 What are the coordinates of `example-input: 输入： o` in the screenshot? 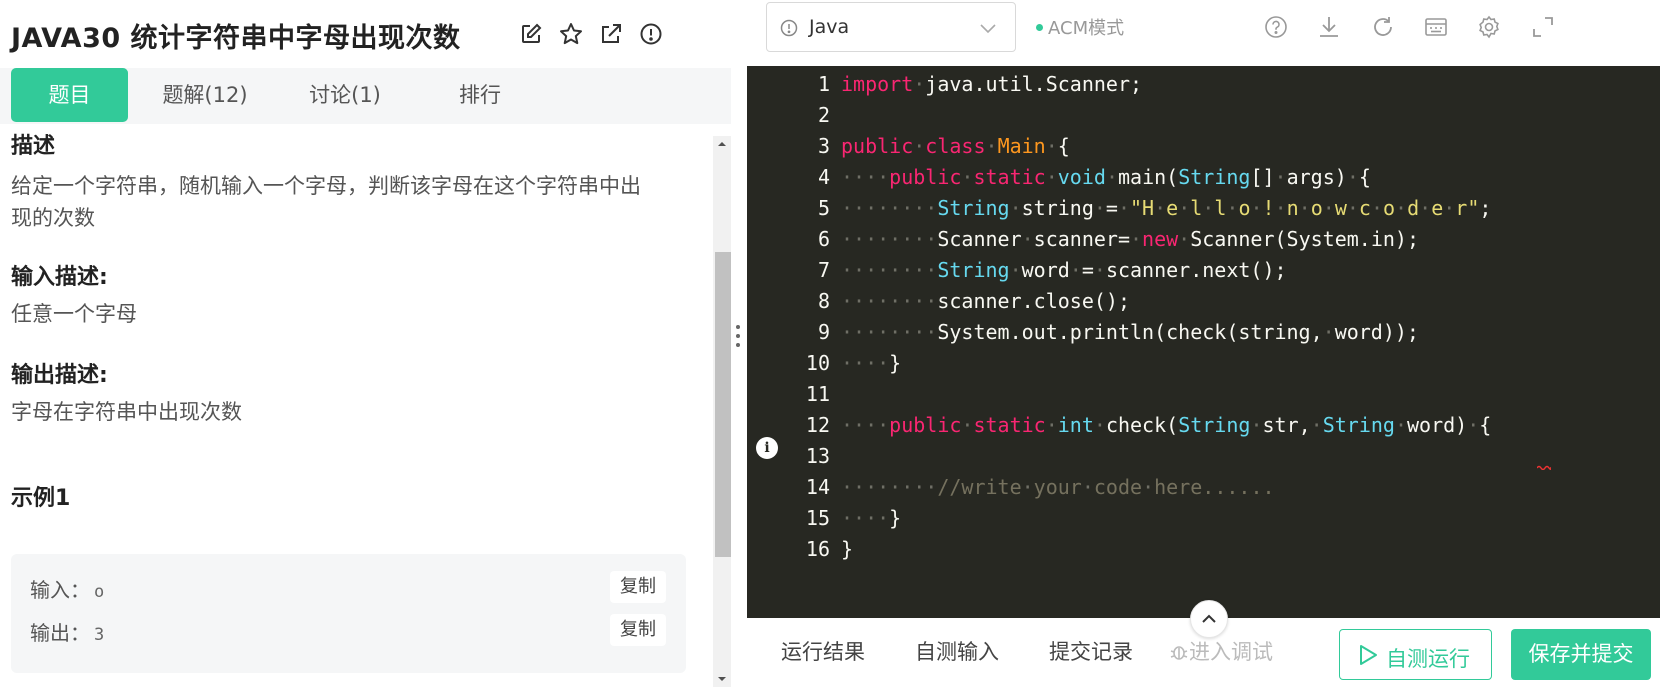 It's located at (67, 588).